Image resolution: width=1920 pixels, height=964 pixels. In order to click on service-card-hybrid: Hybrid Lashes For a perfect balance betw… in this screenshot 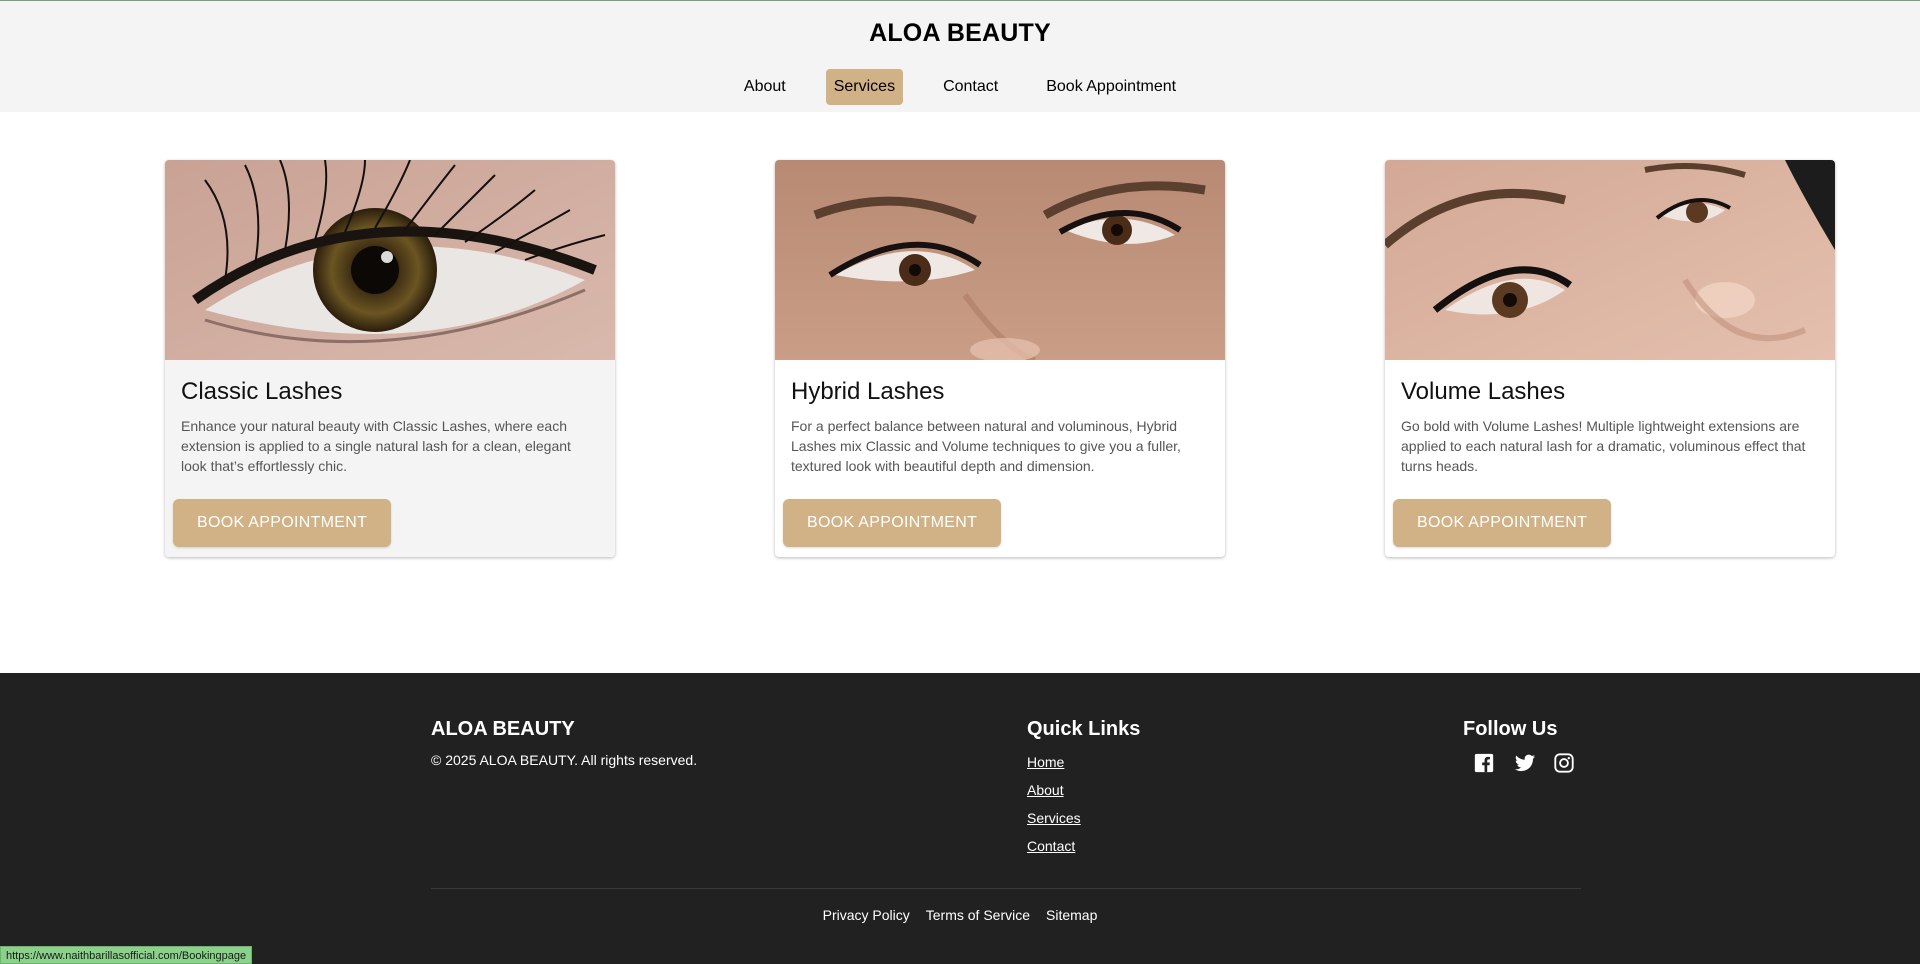, I will do `click(1000, 358)`.